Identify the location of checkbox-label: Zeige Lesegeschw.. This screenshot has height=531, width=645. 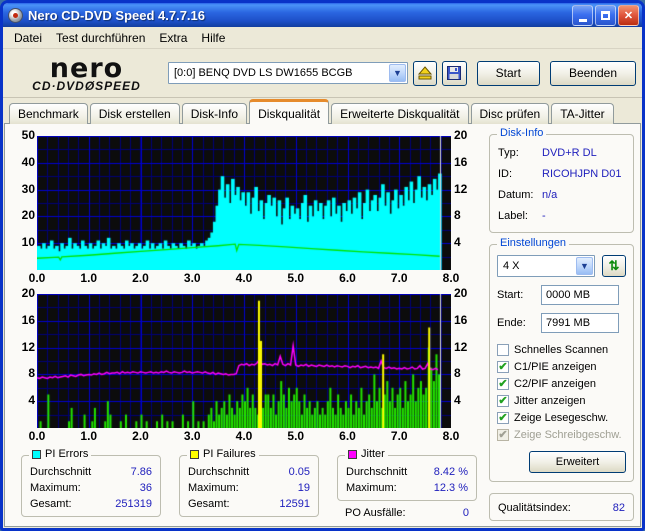
(561, 417).